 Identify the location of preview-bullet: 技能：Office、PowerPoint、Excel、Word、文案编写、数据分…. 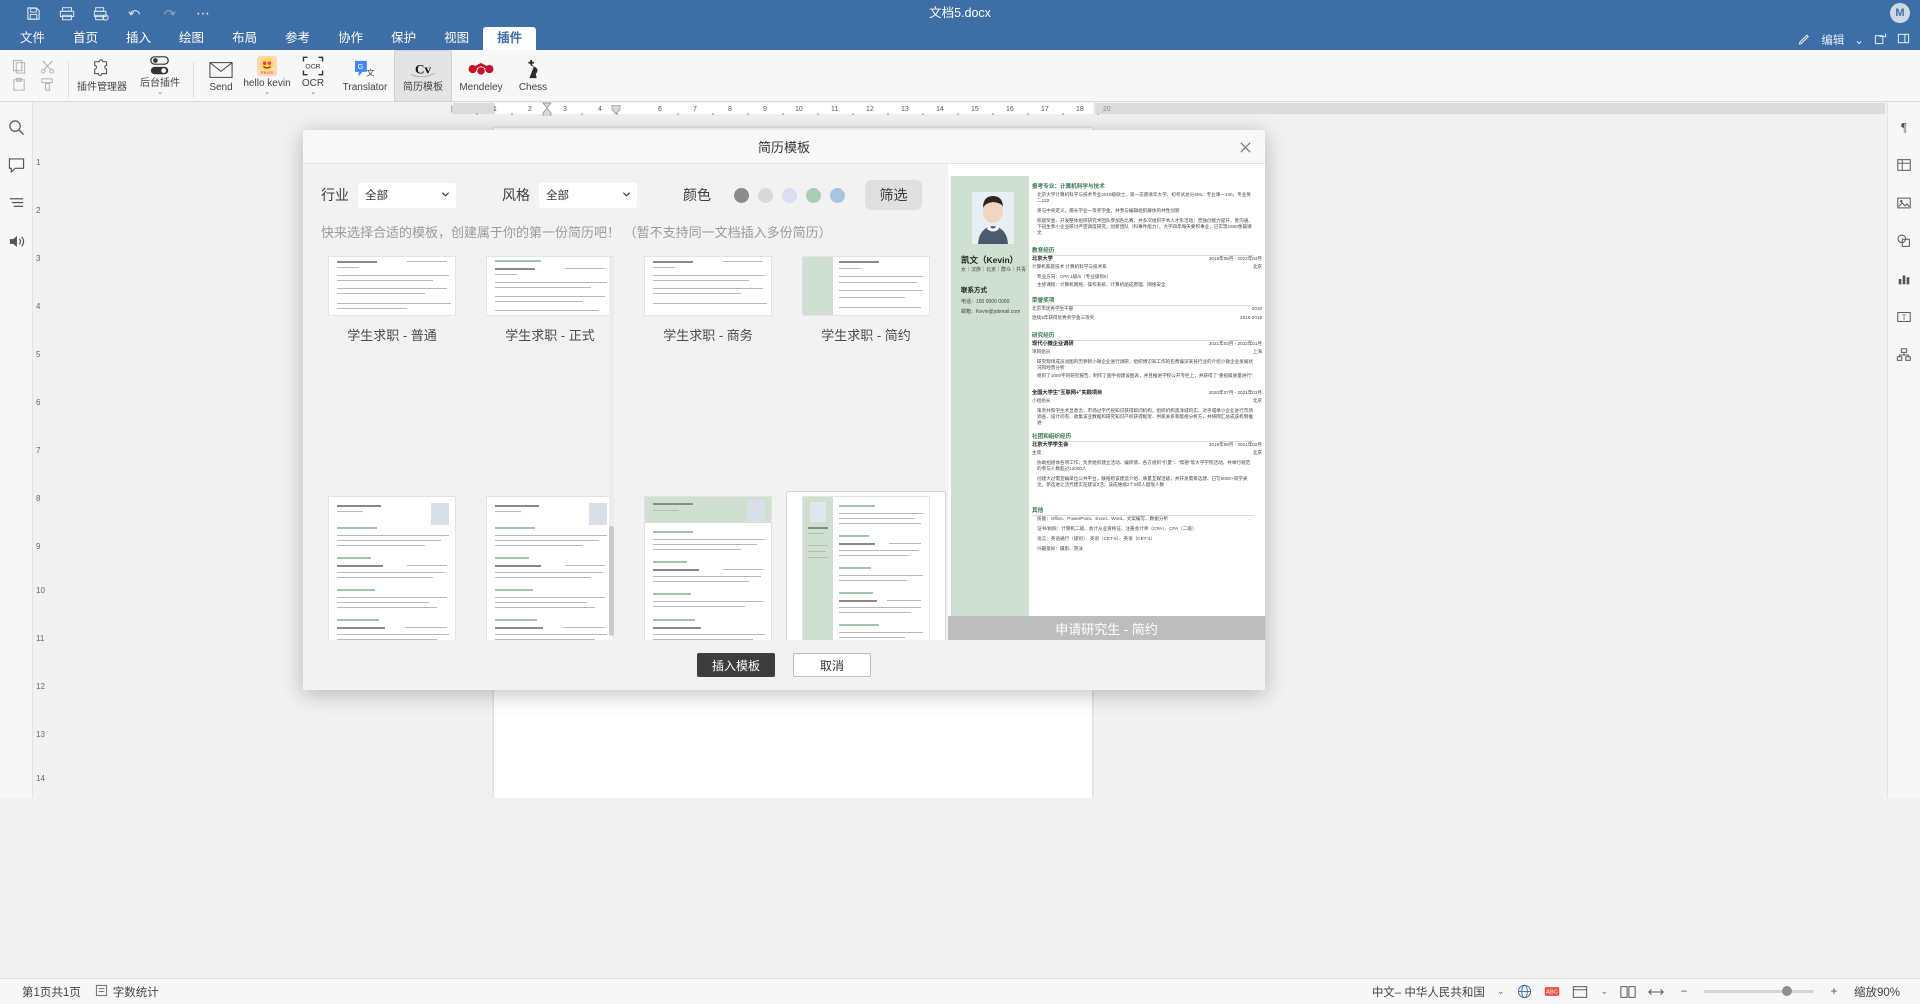
(1103, 518).